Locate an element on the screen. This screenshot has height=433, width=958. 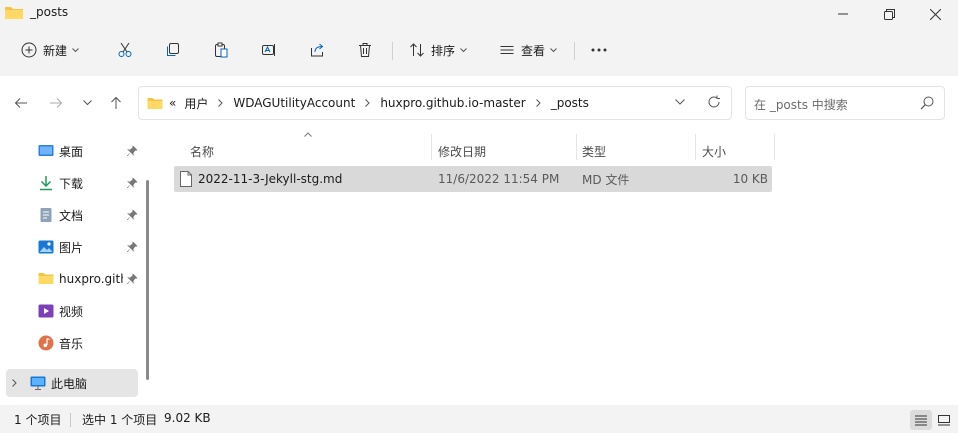
column-header-label: 大小 is located at coordinates (714, 151).